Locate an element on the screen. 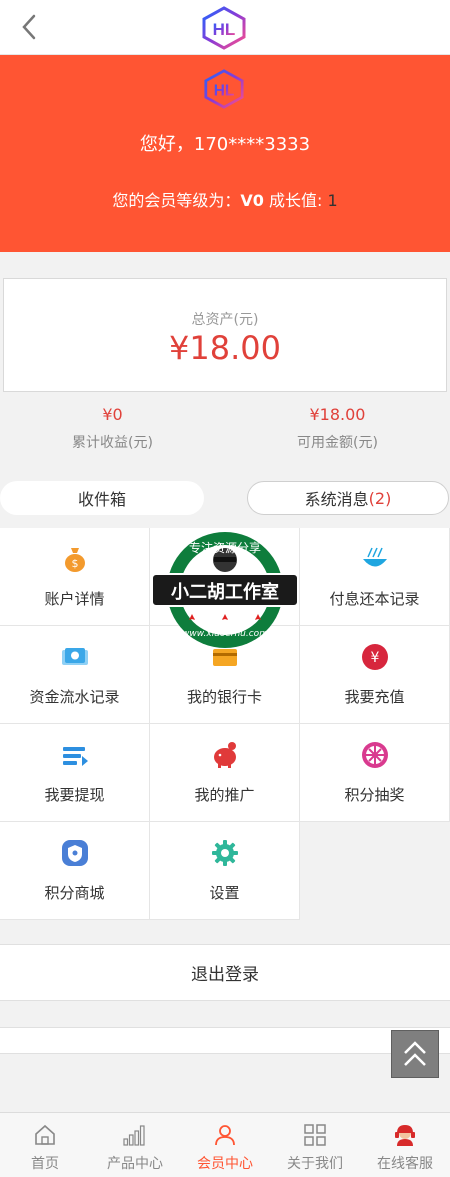 Image resolution: width=450 pixels, height=1177 pixels. menu-points-lottery: 积分抽奖 is located at coordinates (375, 773).